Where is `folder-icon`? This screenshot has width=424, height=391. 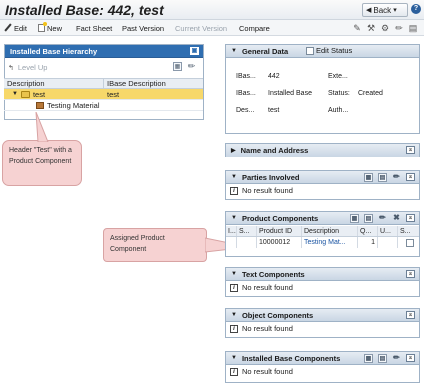 folder-icon is located at coordinates (25, 94).